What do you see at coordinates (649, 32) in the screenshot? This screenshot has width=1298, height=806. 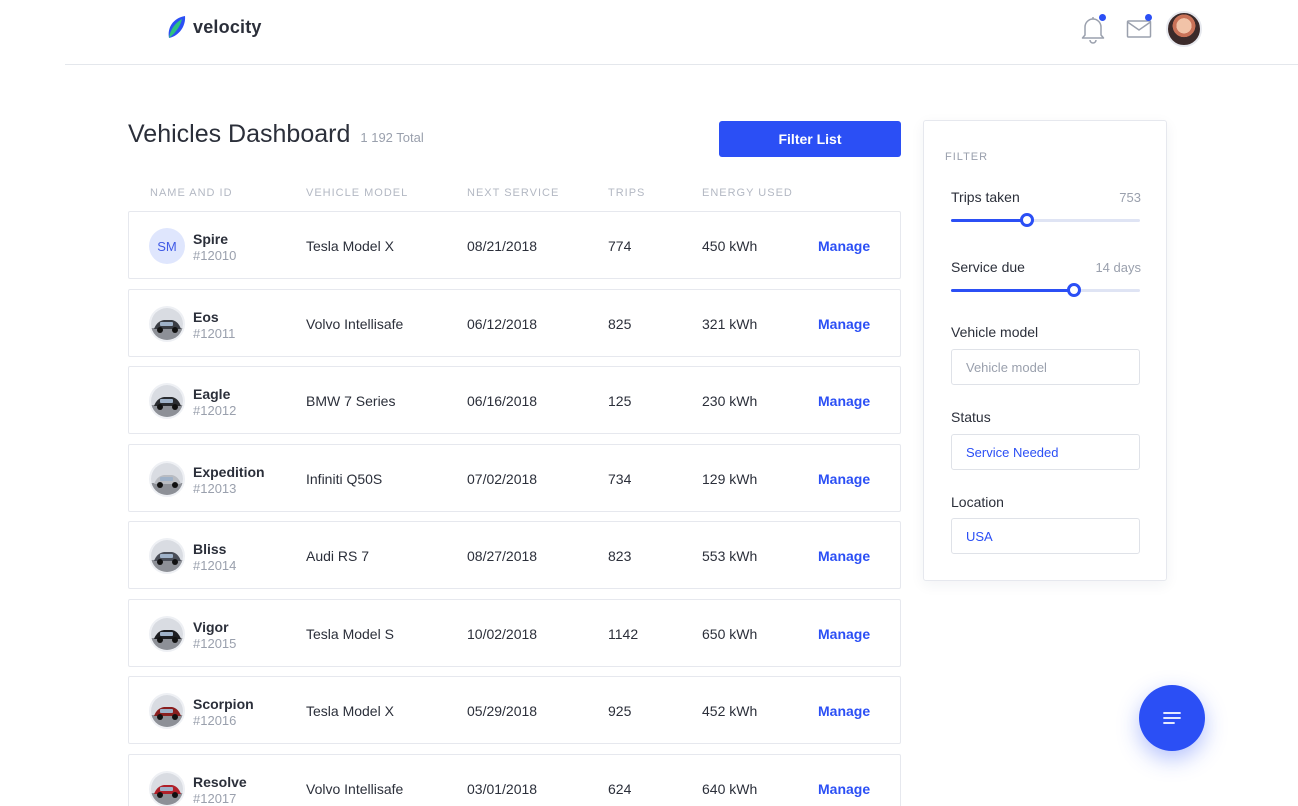 I see `top-header: velocity` at bounding box center [649, 32].